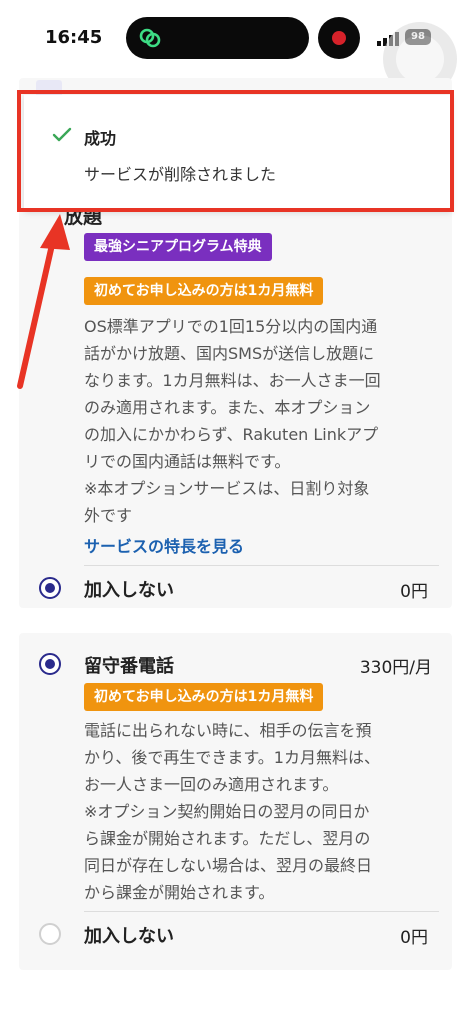  What do you see at coordinates (129, 589) in the screenshot?
I see `decline-option-label: 加入しない` at bounding box center [129, 589].